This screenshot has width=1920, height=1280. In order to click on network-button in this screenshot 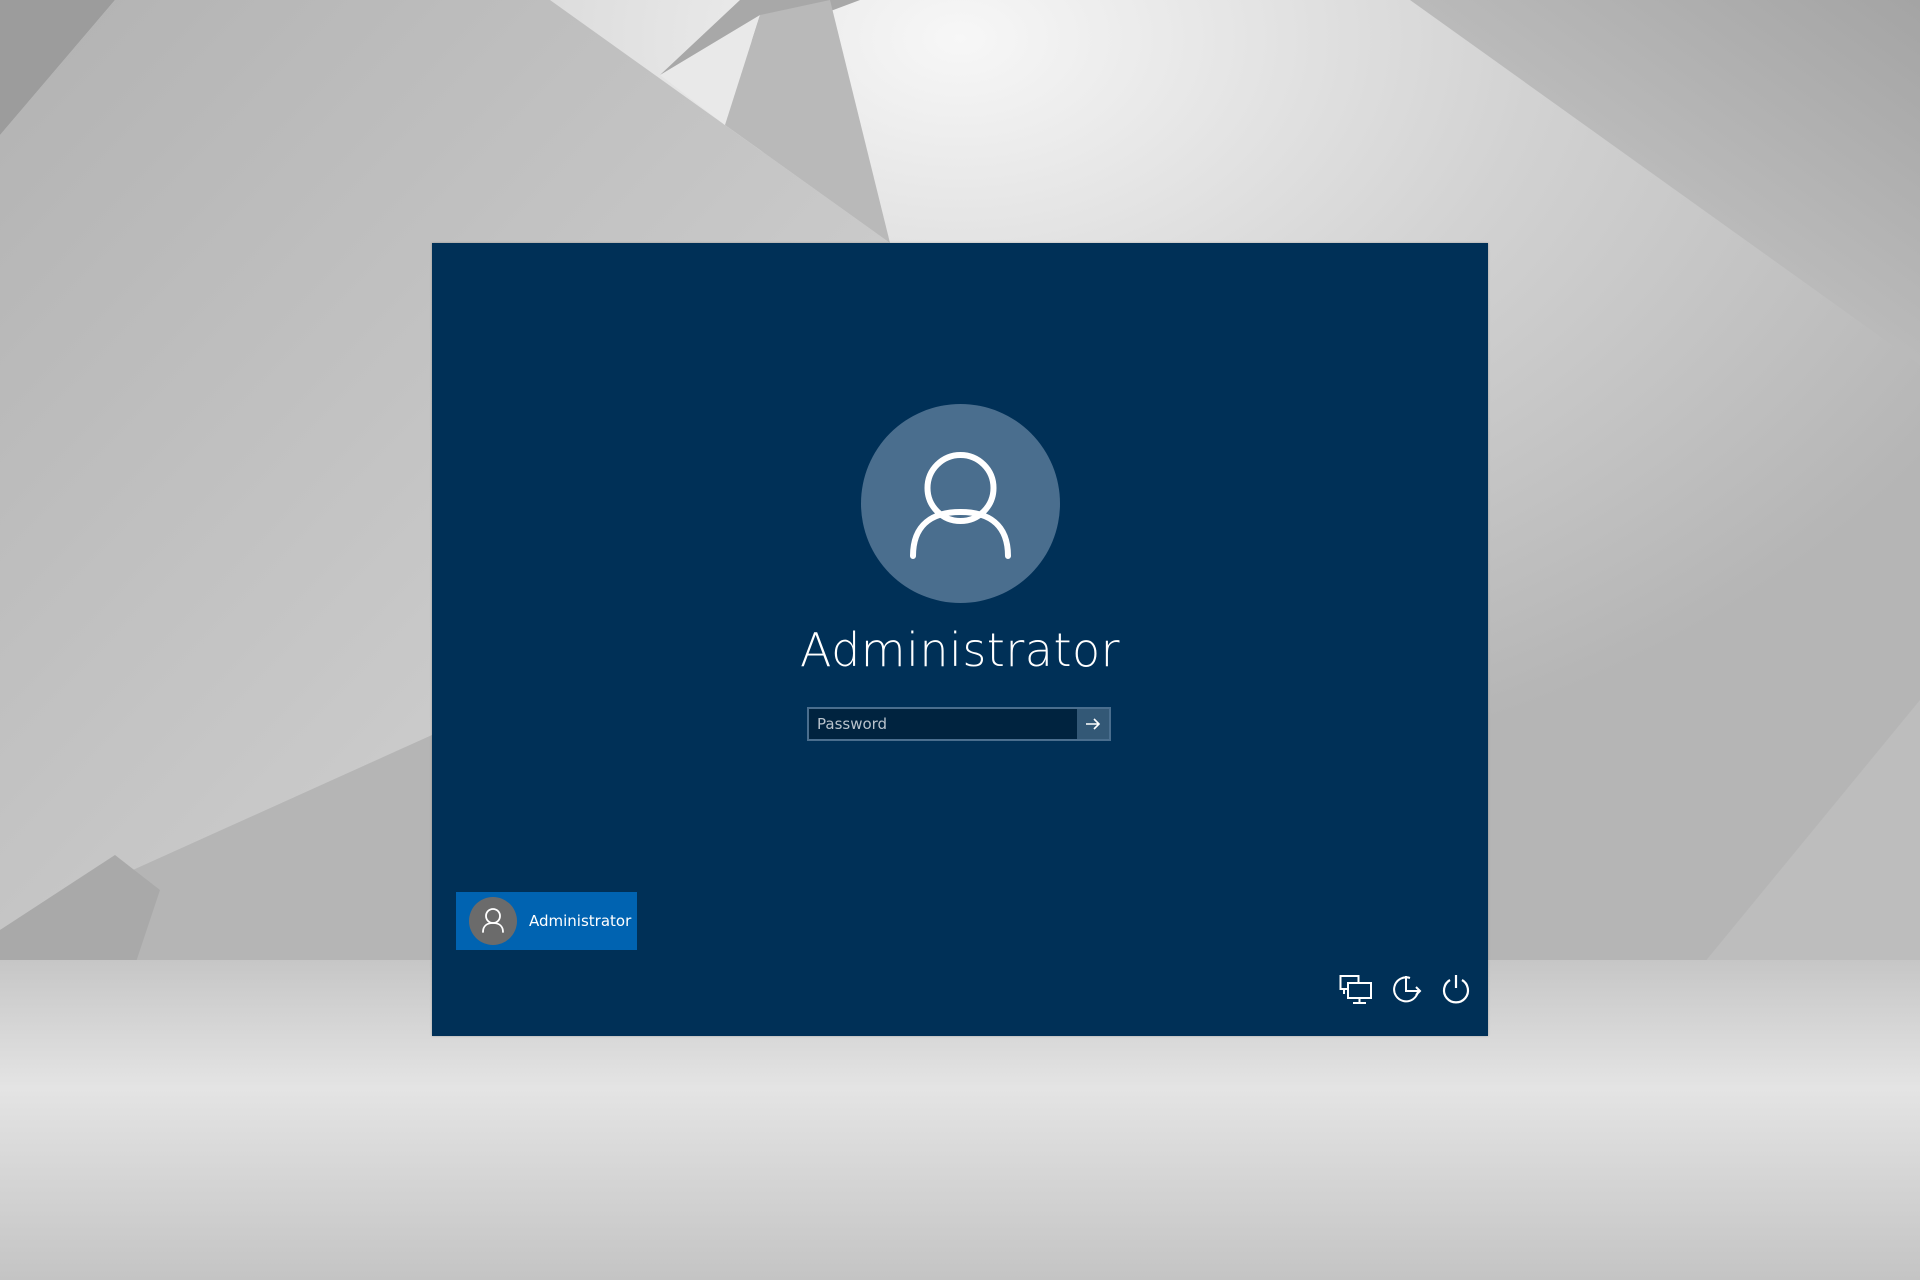, I will do `click(1357, 989)`.